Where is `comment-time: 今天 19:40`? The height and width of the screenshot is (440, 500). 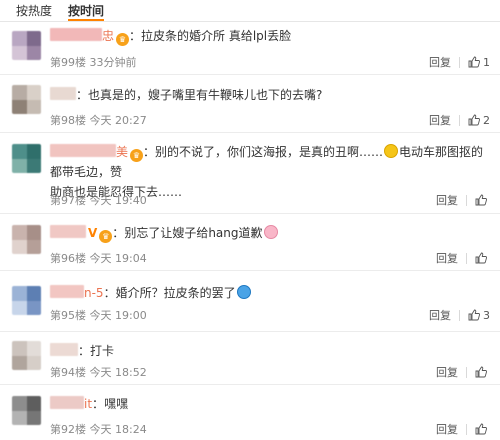
comment-time: 今天 19:40 is located at coordinates (118, 200).